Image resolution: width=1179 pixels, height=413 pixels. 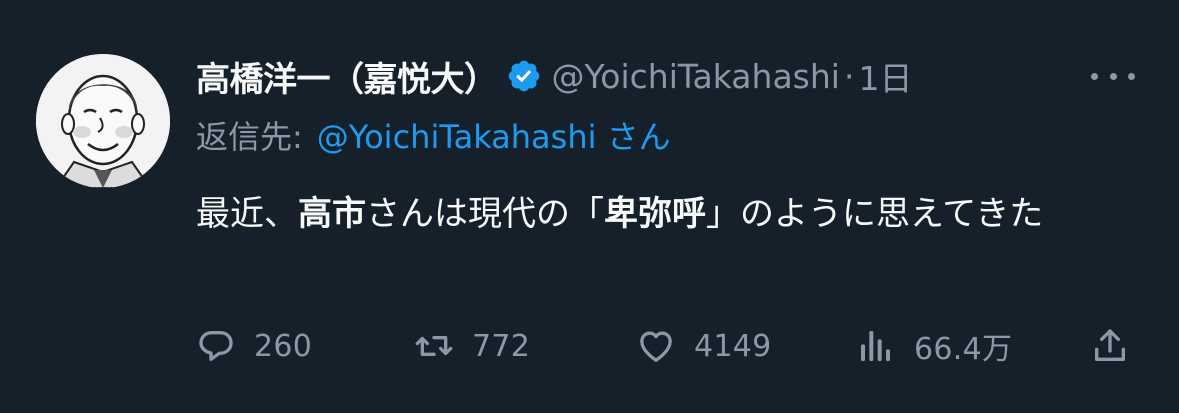 What do you see at coordinates (332, 214) in the screenshot?
I see `tweet-text-bold: 高市` at bounding box center [332, 214].